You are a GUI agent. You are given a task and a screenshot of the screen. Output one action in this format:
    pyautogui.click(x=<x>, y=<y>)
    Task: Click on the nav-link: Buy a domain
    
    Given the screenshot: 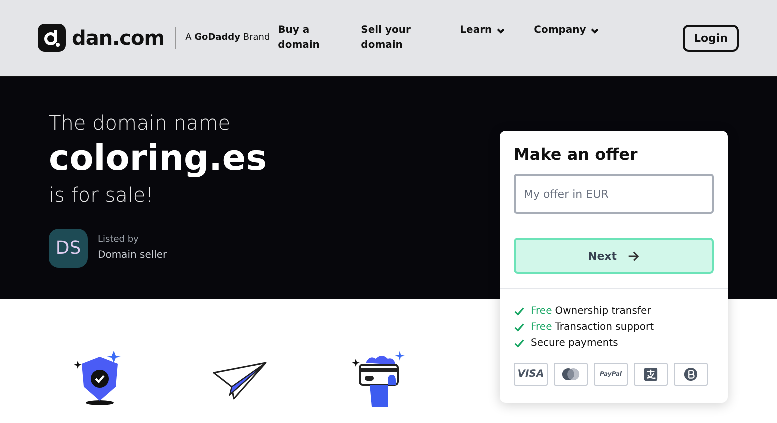 What is the action you would take?
    pyautogui.click(x=313, y=38)
    